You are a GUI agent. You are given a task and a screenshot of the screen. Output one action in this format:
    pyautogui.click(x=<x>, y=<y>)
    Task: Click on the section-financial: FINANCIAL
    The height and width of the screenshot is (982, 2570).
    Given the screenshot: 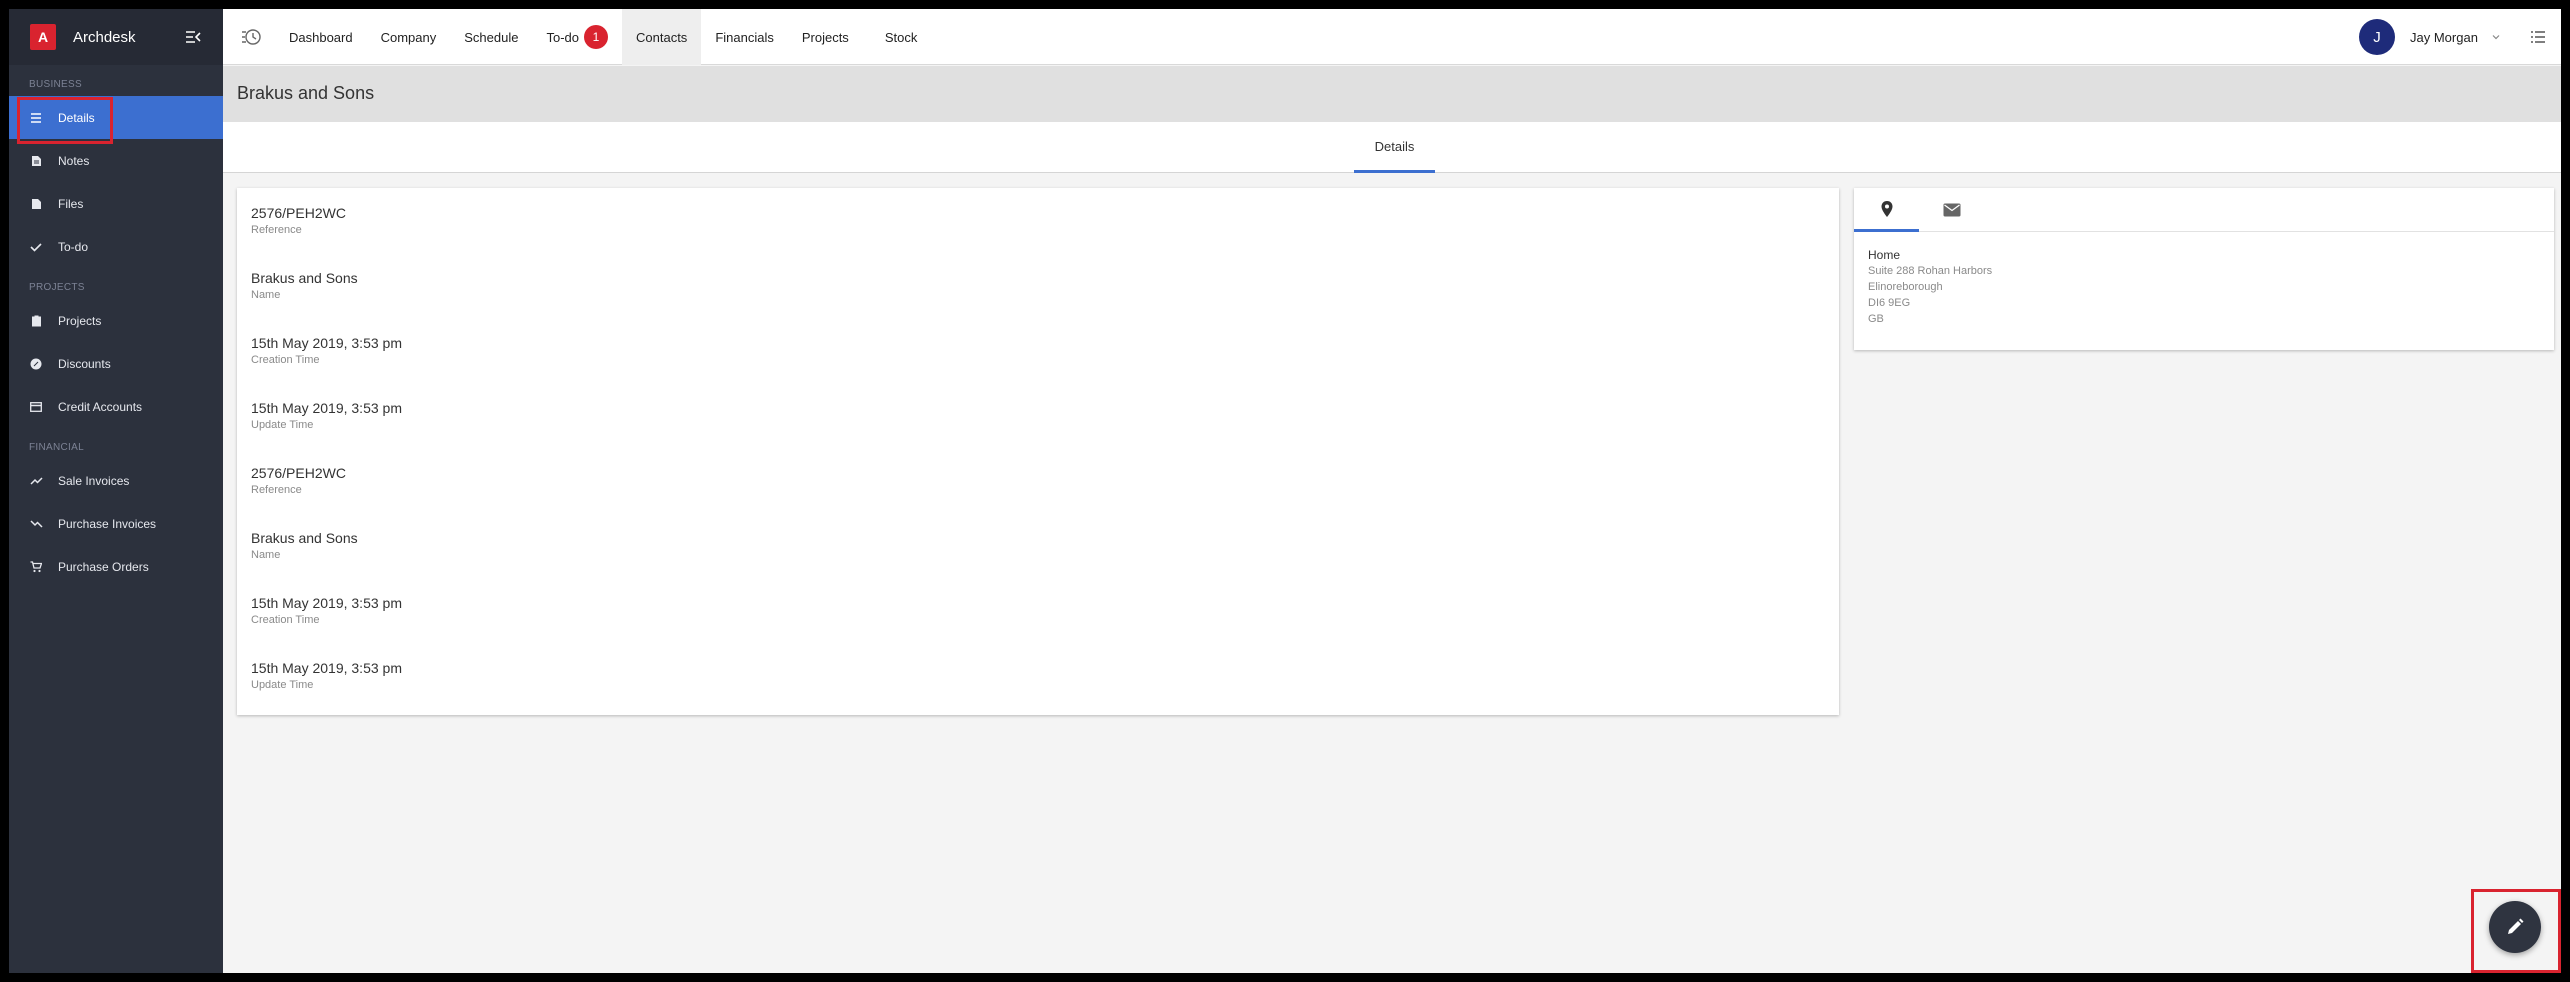 What is the action you would take?
    pyautogui.click(x=56, y=447)
    